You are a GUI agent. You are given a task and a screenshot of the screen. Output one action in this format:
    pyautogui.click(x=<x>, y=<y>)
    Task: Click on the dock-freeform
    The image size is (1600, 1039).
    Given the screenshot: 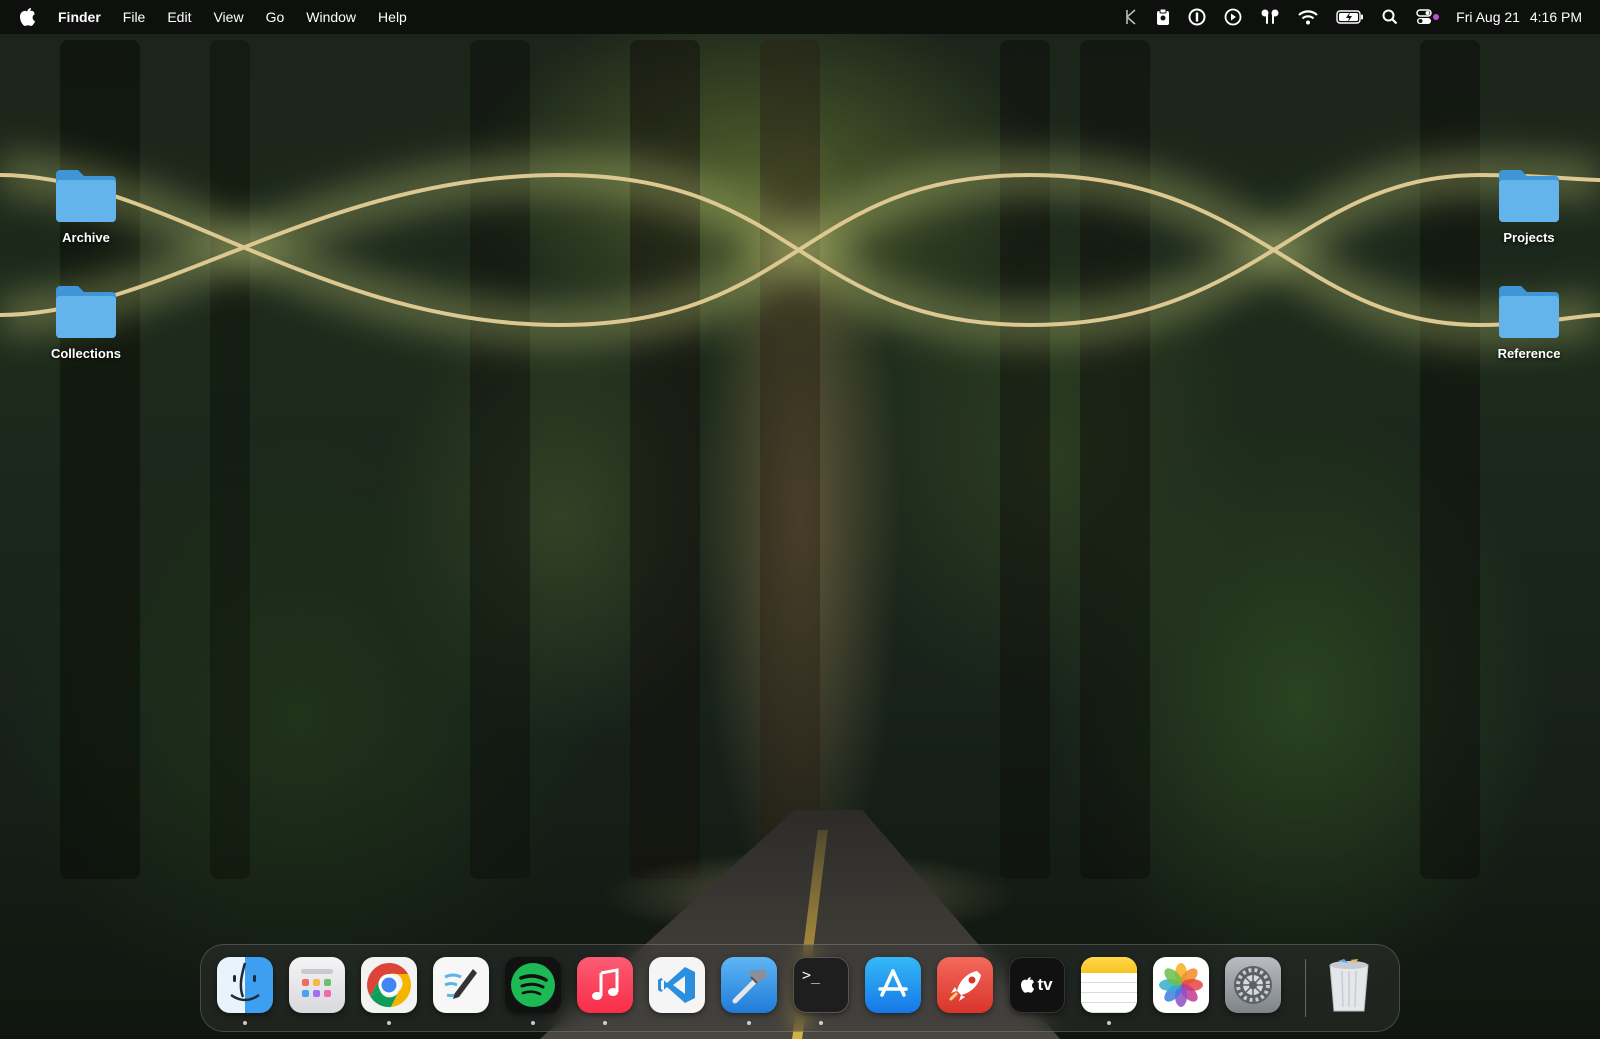 What is the action you would take?
    pyautogui.click(x=461, y=985)
    